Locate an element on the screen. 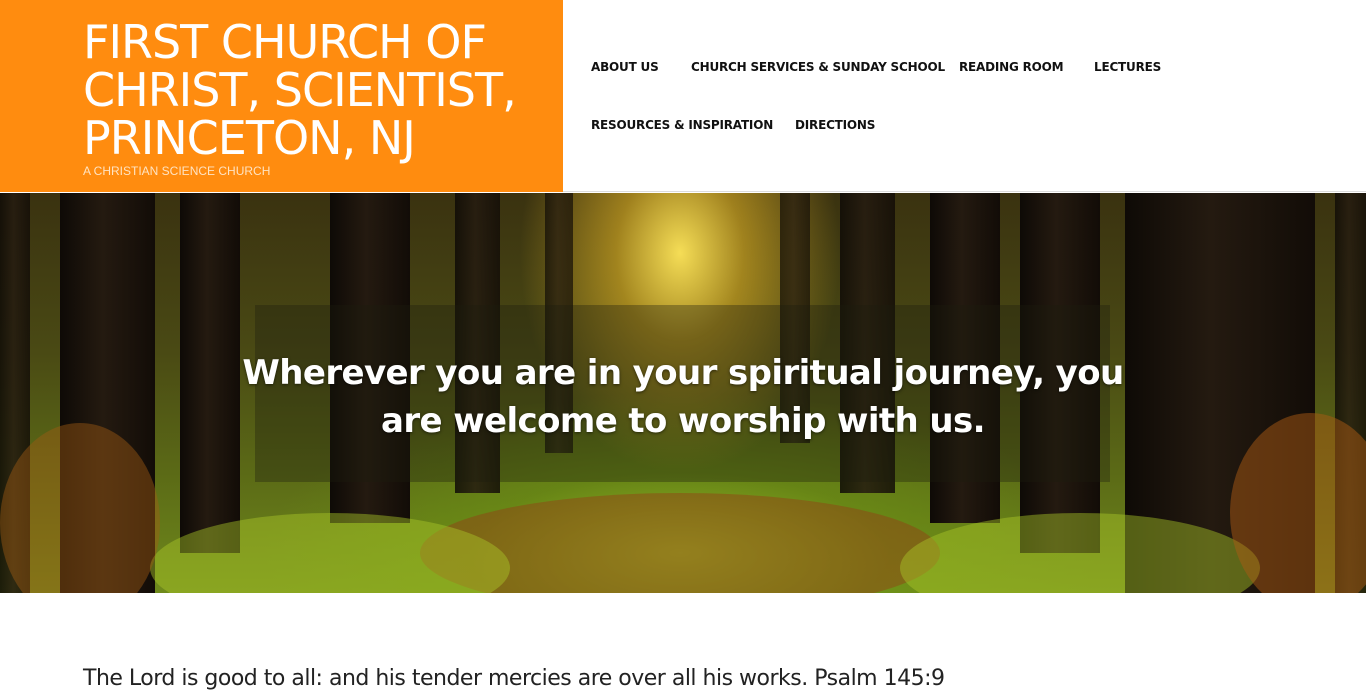 The width and height of the screenshot is (1366, 694). nav-reading-room: READING ROOM is located at coordinates (1011, 67).